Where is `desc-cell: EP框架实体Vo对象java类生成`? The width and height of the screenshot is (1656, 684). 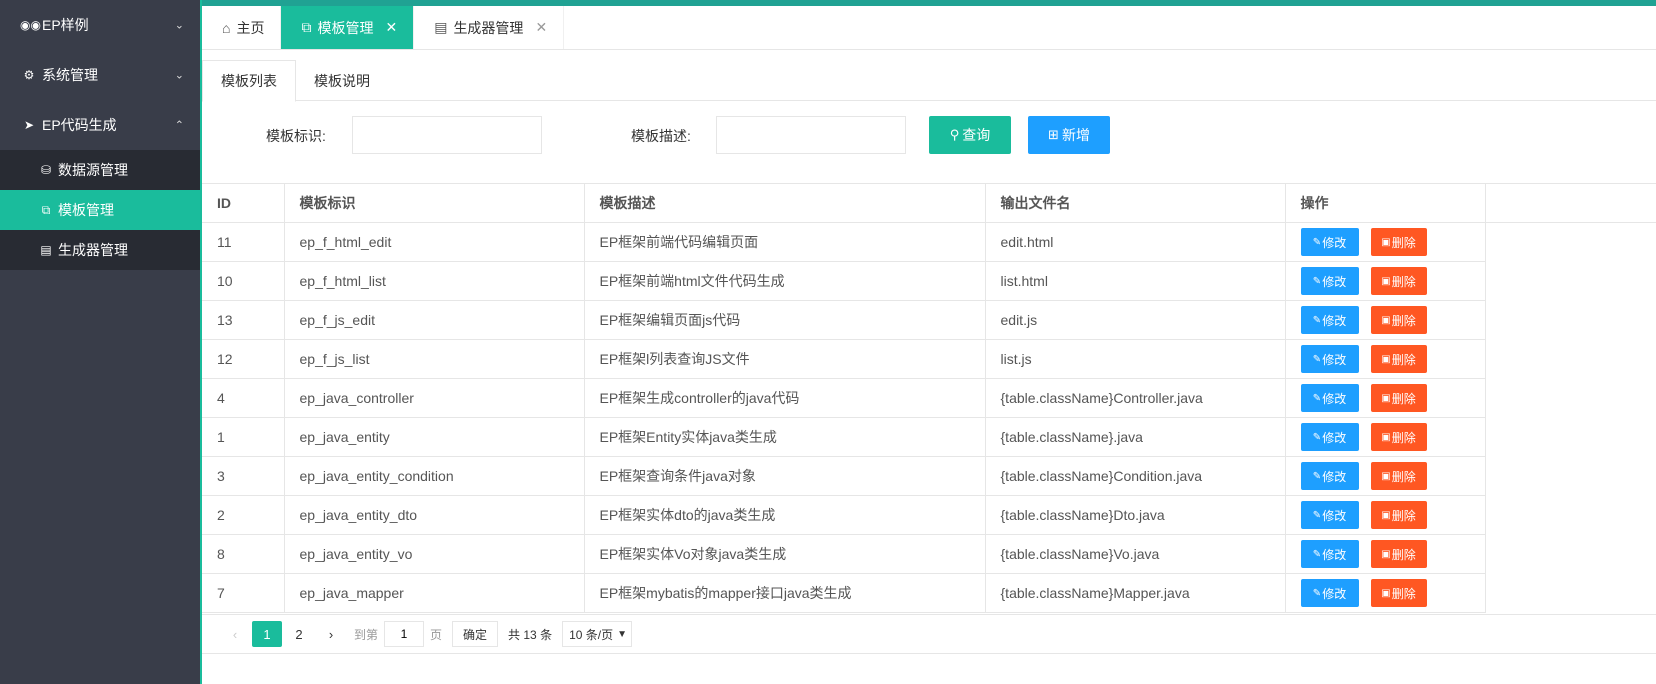
desc-cell: EP框架实体Vo对象java类生成 is located at coordinates (784, 554).